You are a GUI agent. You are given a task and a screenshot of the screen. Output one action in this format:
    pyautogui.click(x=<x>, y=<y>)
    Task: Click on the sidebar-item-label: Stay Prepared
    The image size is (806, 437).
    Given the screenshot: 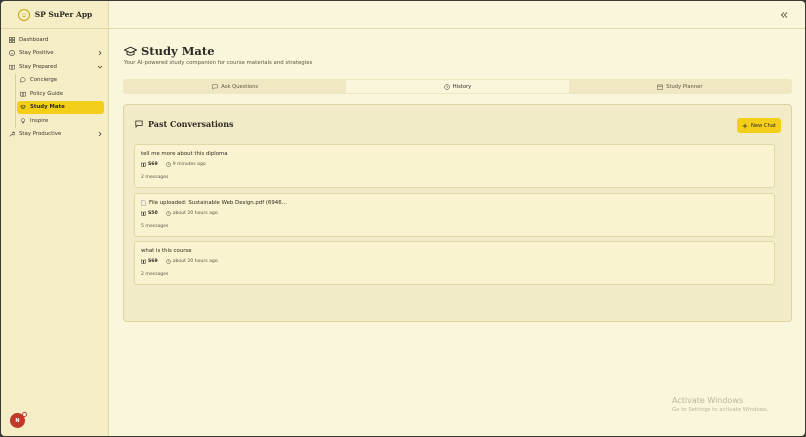 What is the action you would take?
    pyautogui.click(x=38, y=66)
    